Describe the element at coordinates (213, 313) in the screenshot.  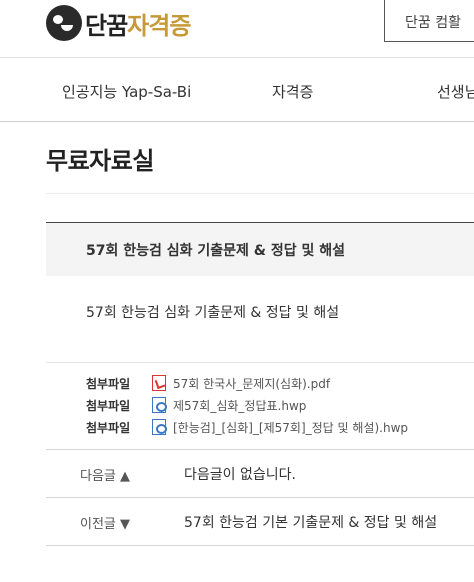
I see `article-body: 57회 한능검 심화 기출문제 & 정답 및 해설` at that location.